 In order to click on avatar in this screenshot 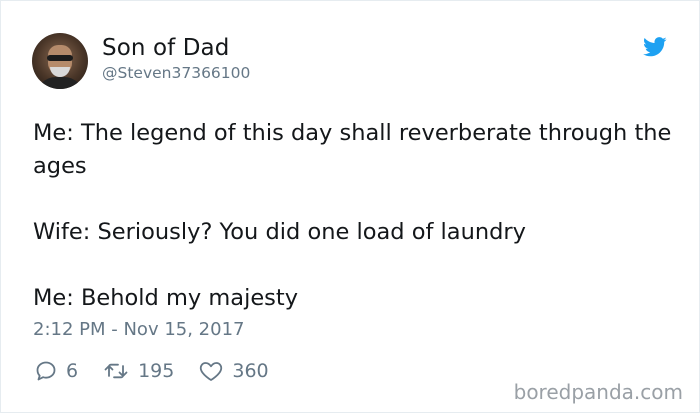, I will do `click(60, 61)`.